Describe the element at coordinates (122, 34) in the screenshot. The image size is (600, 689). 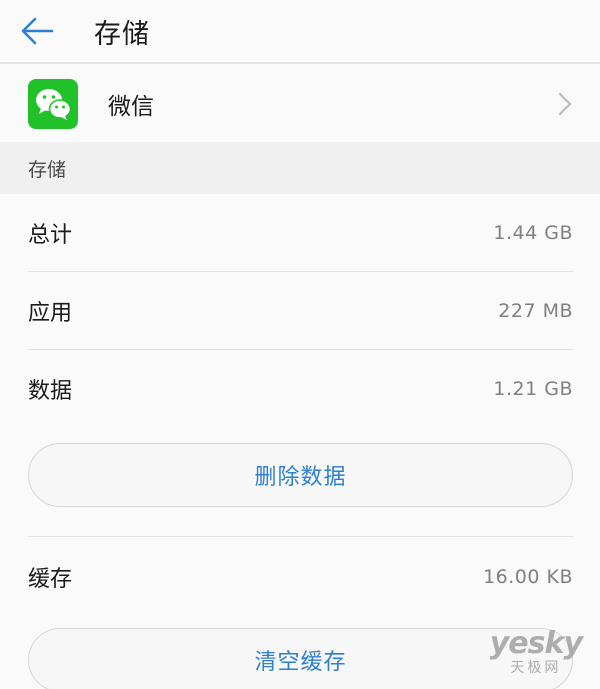
I see `page-title: 存储` at that location.